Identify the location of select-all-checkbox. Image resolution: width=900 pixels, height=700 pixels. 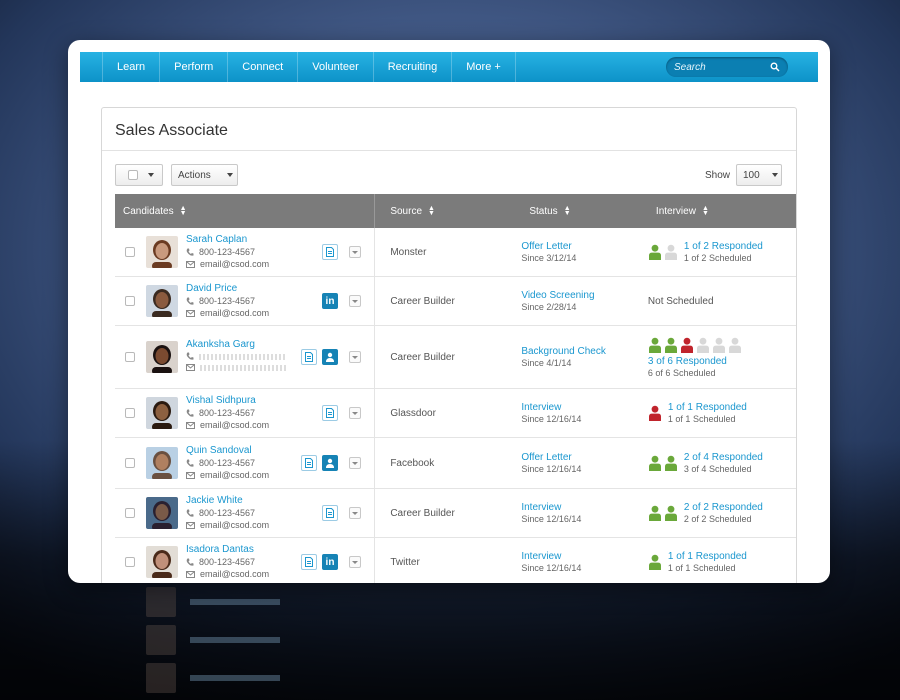
(133, 175).